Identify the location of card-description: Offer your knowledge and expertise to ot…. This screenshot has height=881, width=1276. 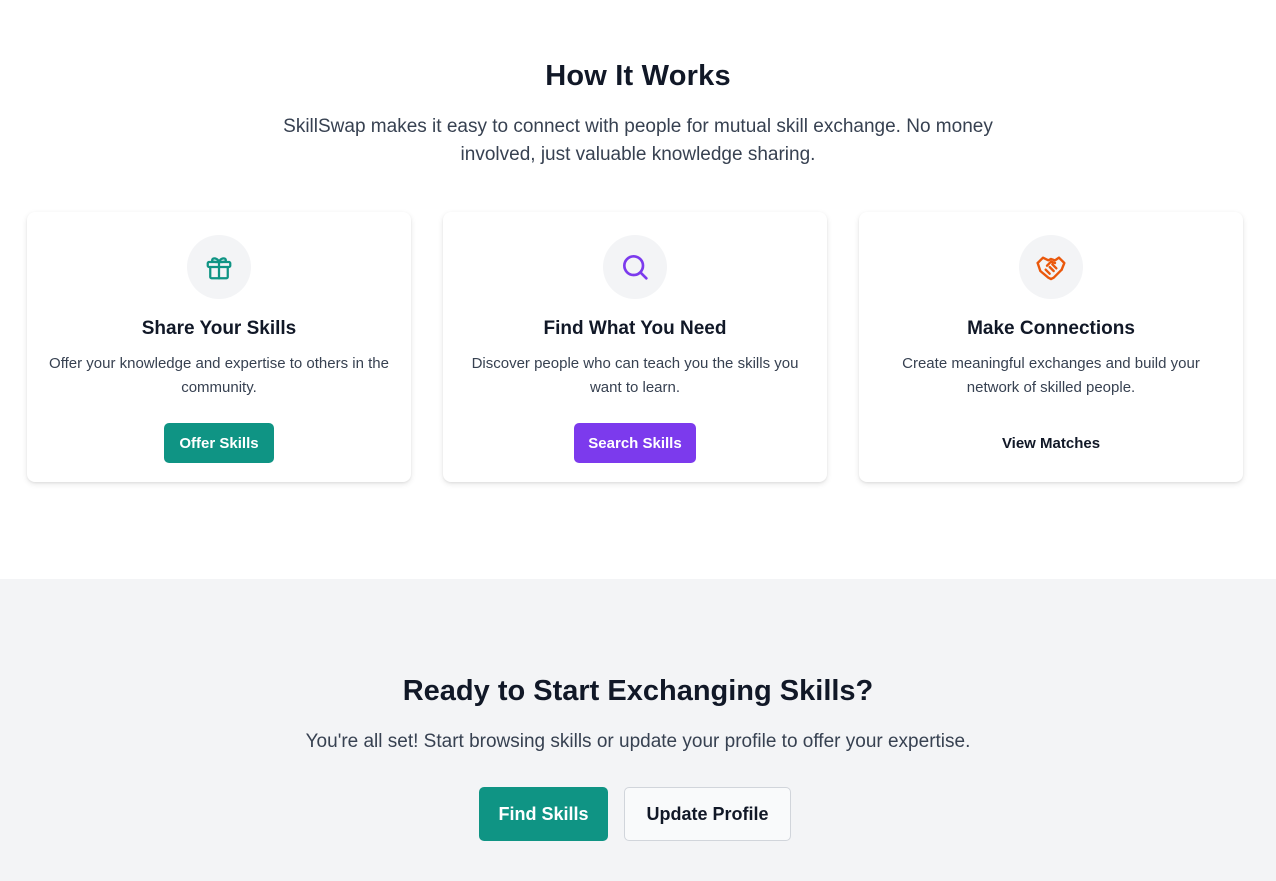
(219, 375).